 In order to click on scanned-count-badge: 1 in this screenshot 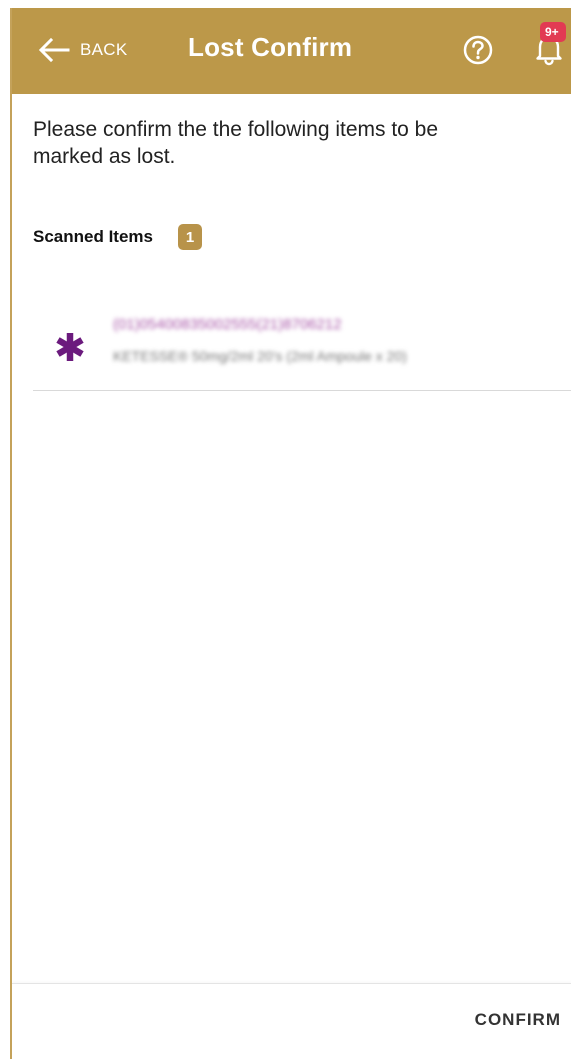, I will do `click(190, 237)`.